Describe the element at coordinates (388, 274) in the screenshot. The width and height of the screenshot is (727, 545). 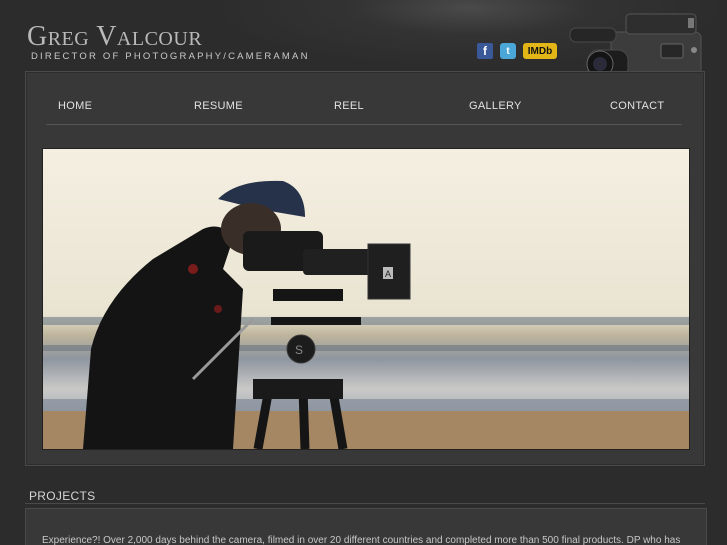
I see `svg-text: A` at that location.